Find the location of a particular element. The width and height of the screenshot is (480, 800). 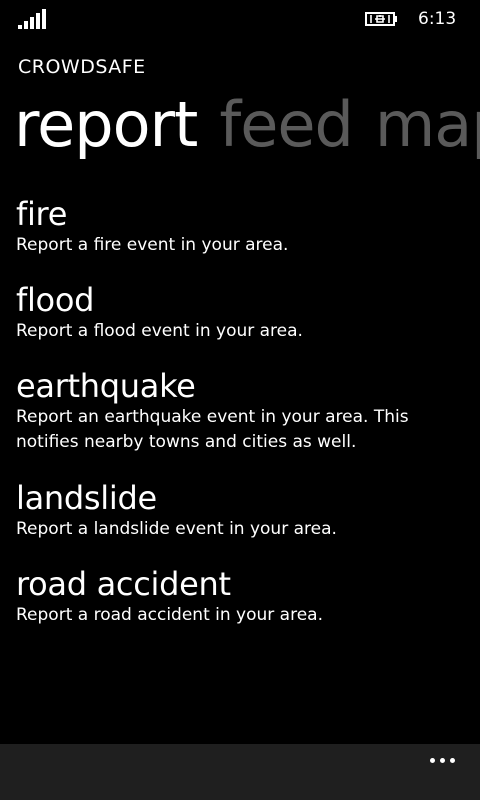

app-title: CROWDSAFE is located at coordinates (82, 67).